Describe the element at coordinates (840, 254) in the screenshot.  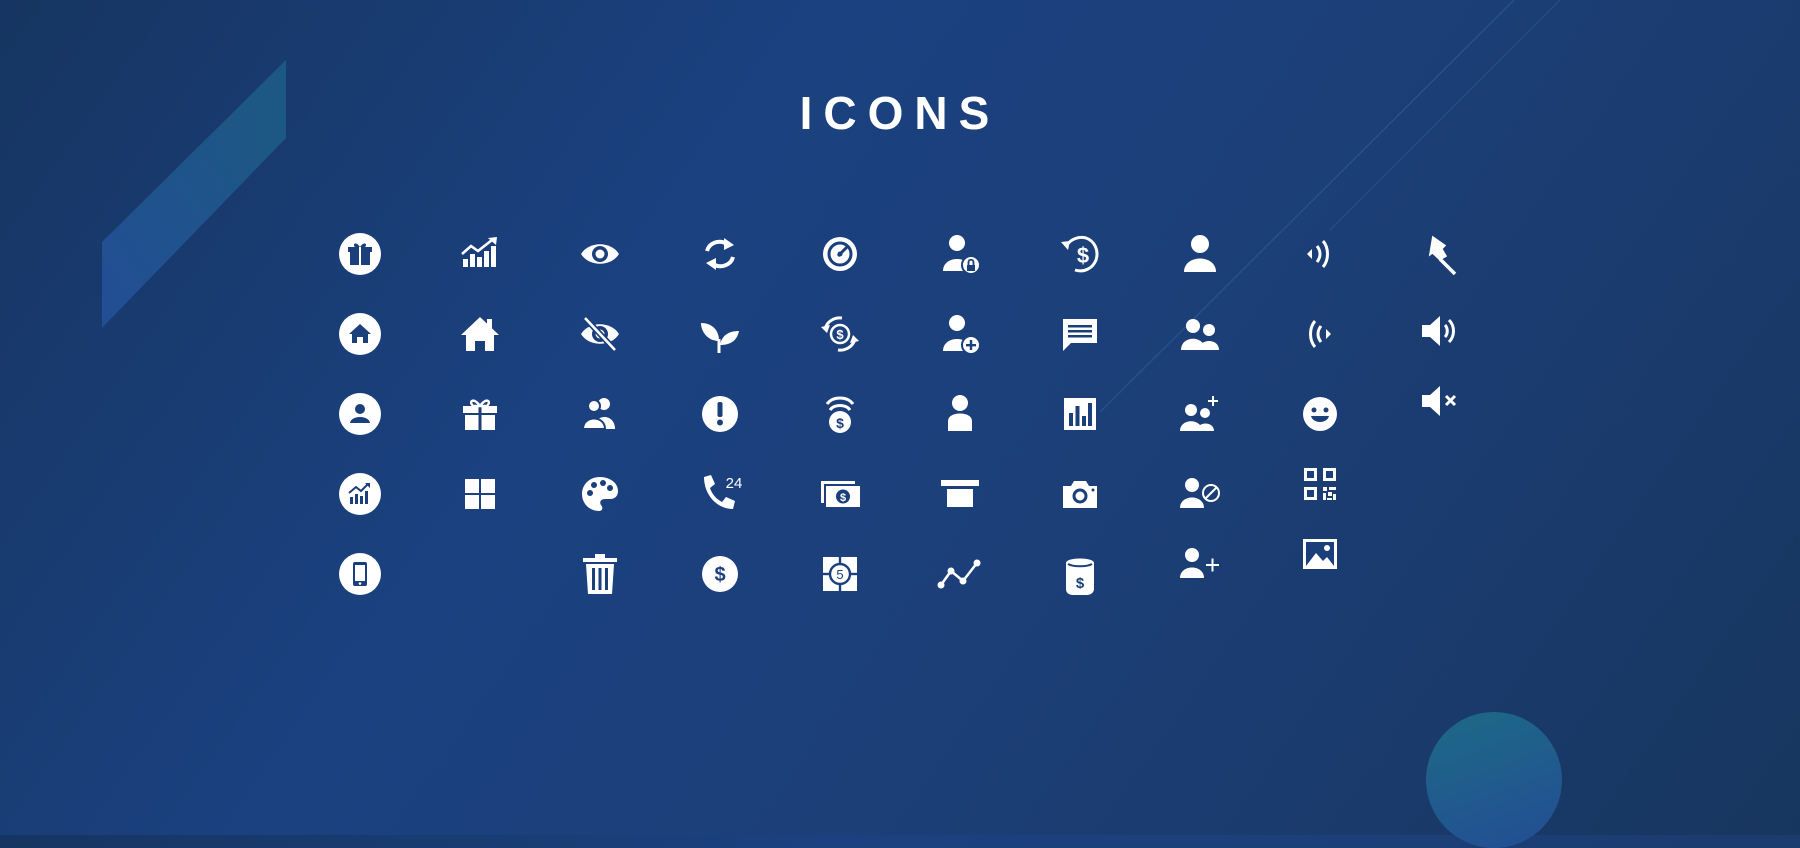
I see `speed-refresh-icon` at that location.